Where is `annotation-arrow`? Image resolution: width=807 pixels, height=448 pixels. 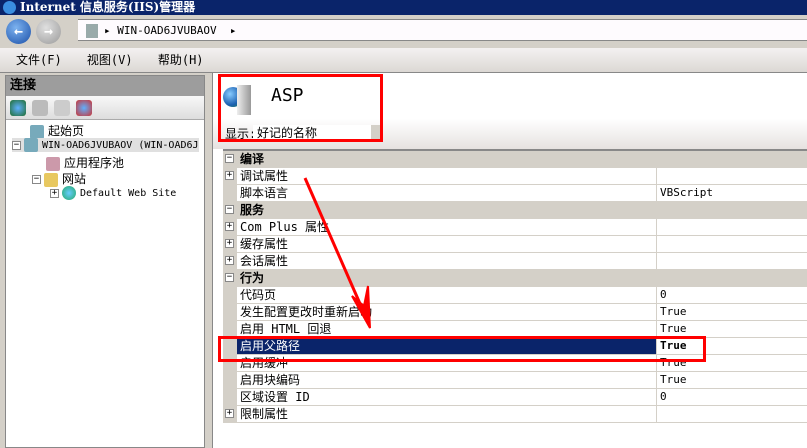 annotation-arrow is located at coordinates (337, 253).